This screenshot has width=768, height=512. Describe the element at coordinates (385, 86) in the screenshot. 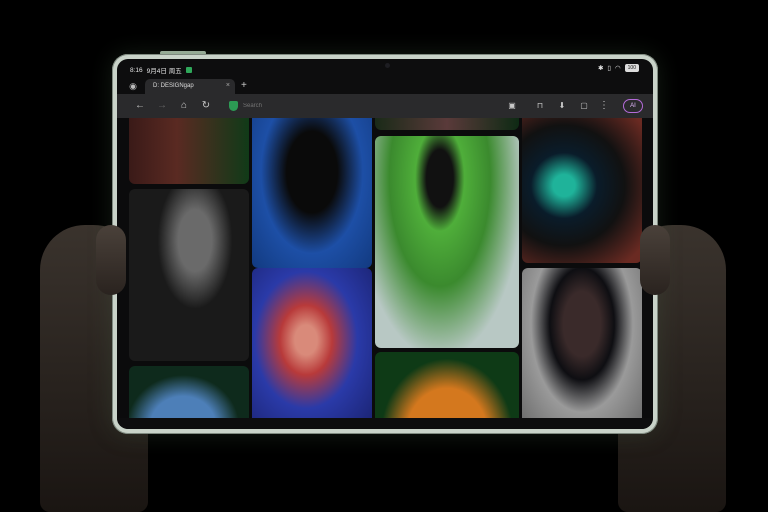

I see `tab-bar: ◉ D: DESIGNgap × +` at that location.